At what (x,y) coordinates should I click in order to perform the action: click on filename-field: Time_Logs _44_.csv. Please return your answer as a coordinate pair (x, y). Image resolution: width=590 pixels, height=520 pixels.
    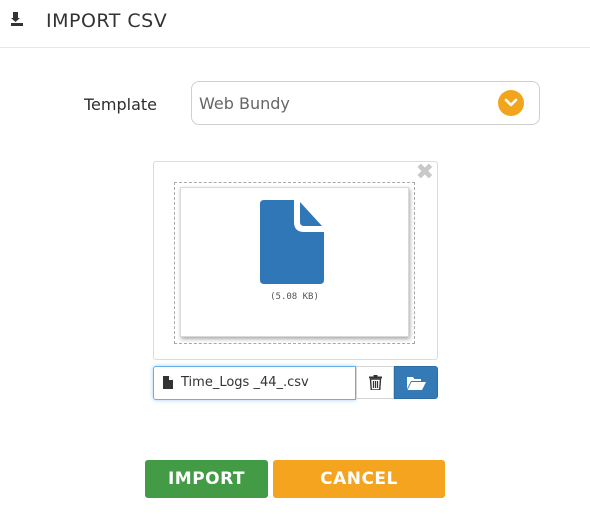
    Looking at the image, I should click on (254, 383).